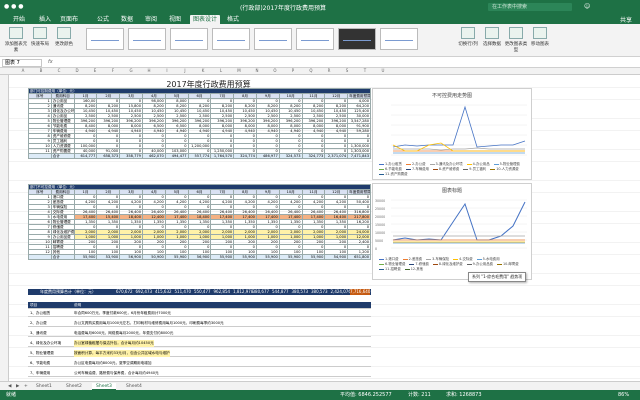  What do you see at coordinates (474, 168) in the screenshot?
I see `legend-entry: 9-员工福利` at bounding box center [474, 168].